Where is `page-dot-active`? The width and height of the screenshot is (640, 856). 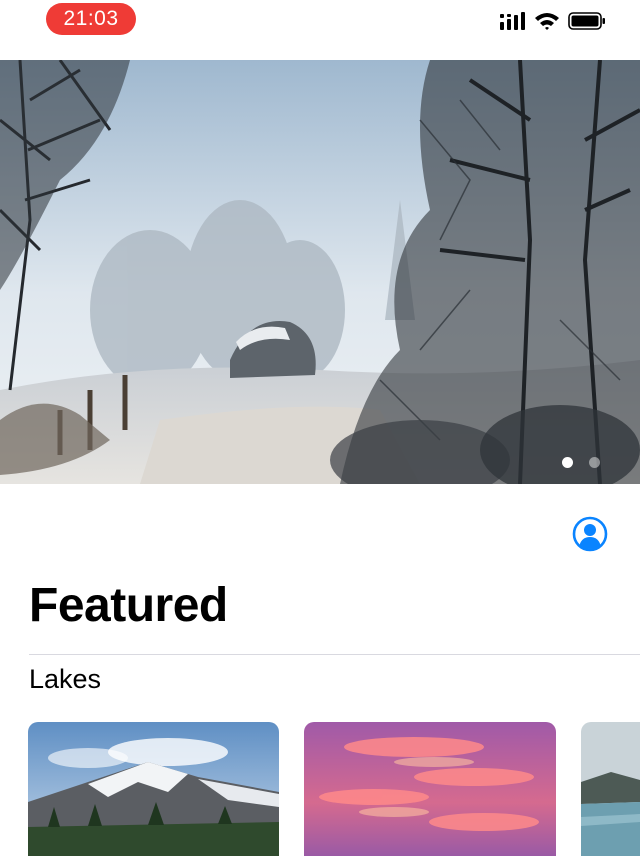
page-dot-active is located at coordinates (567, 462).